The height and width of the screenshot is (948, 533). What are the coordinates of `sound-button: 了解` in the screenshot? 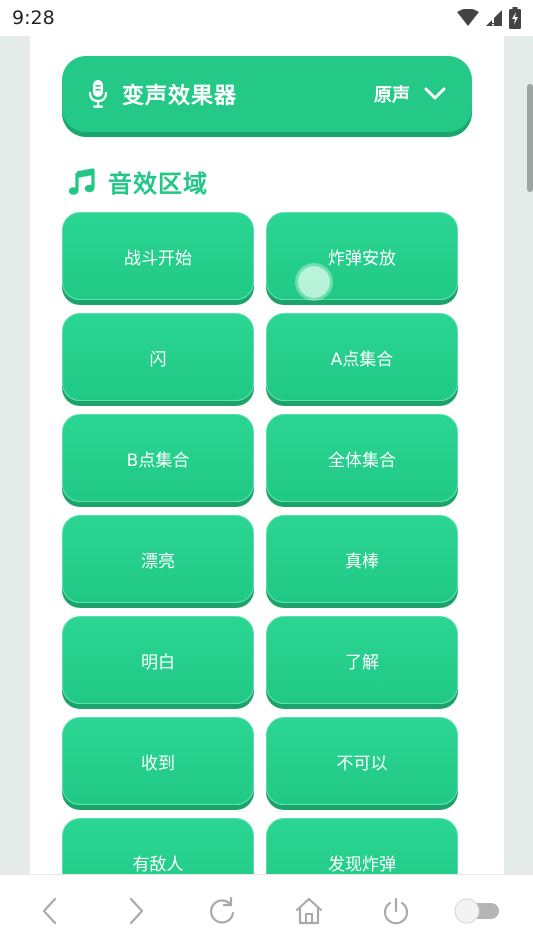 It's located at (362, 660).